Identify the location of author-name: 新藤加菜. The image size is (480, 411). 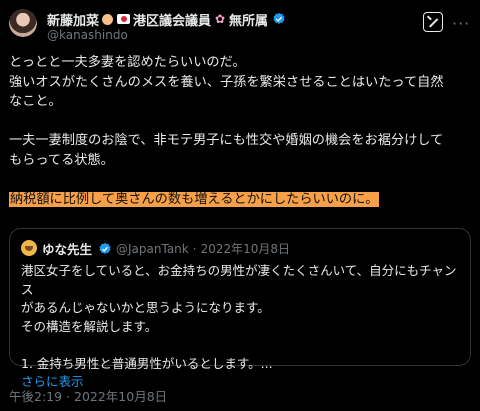
(73, 19).